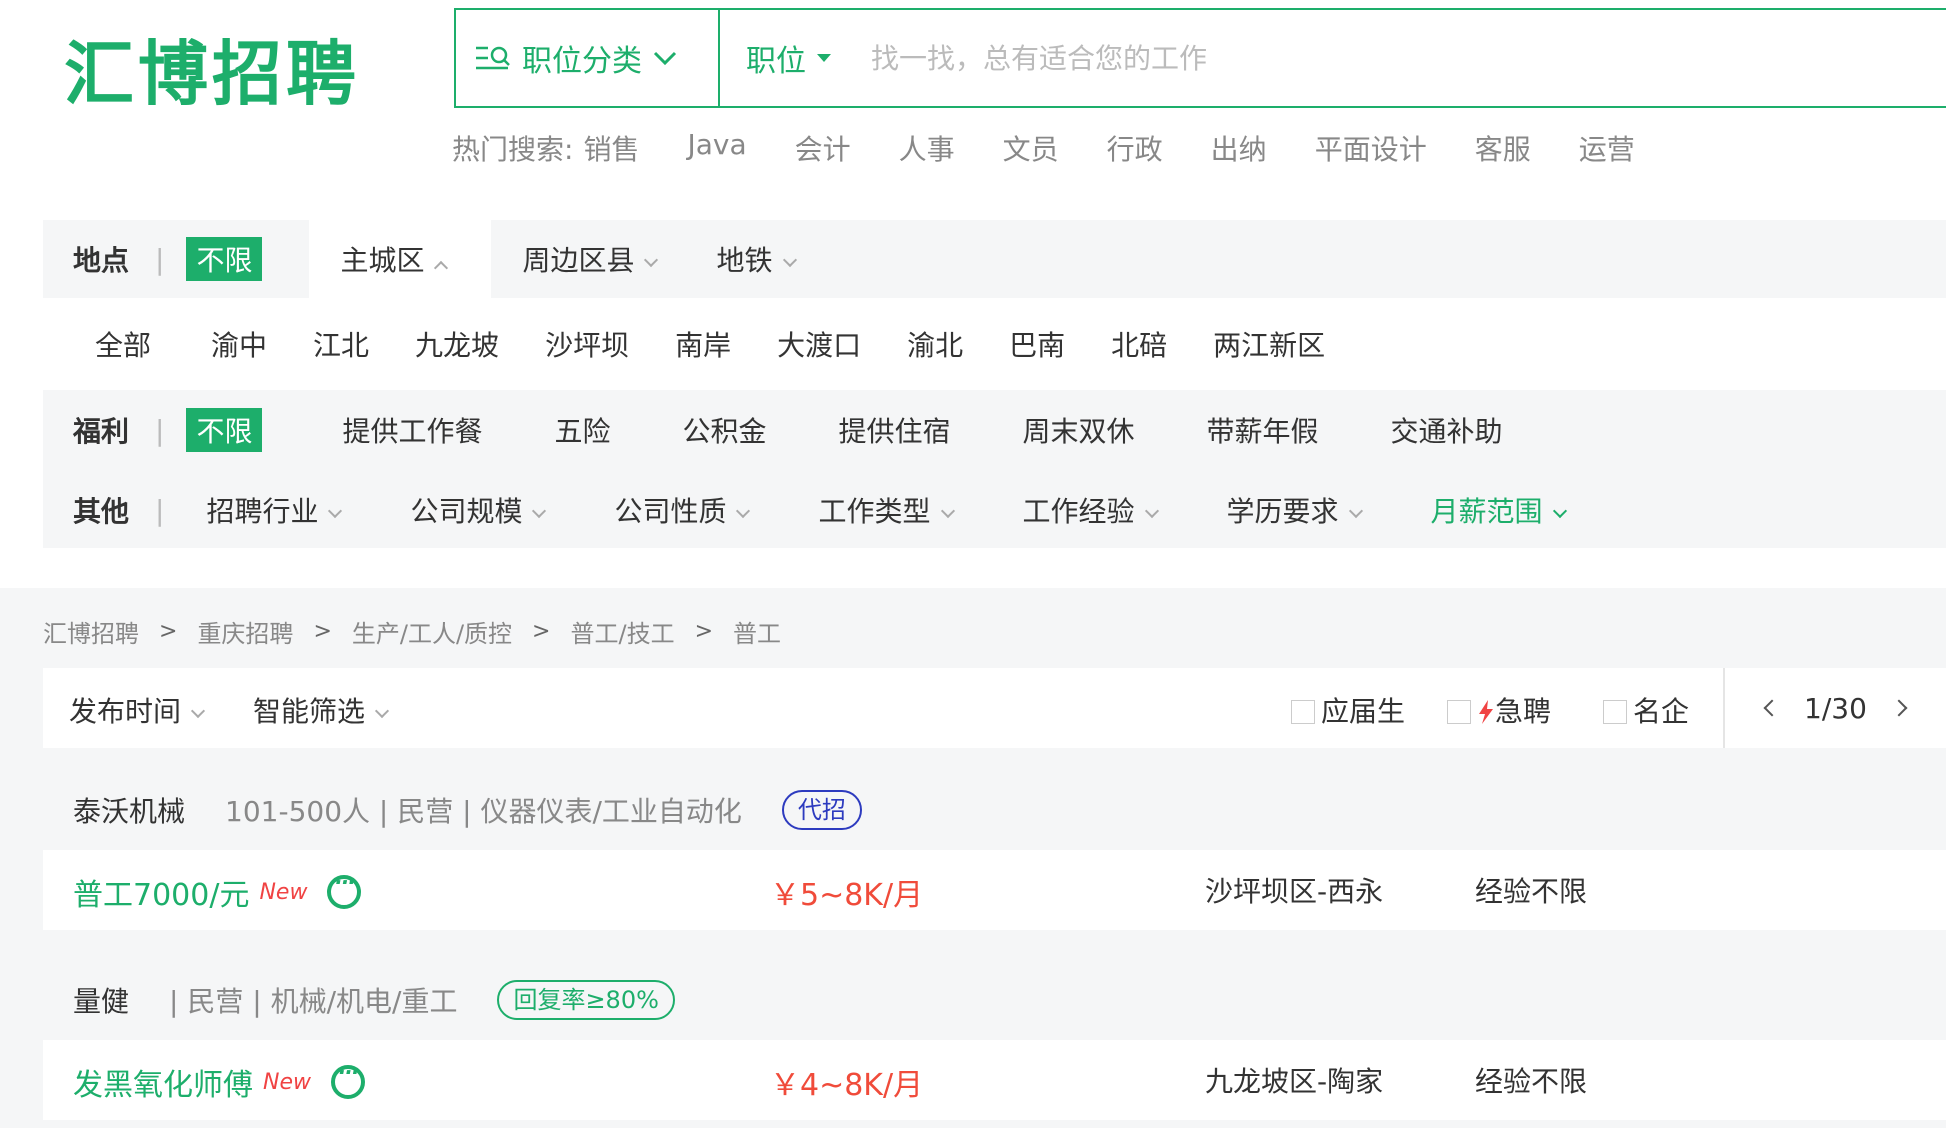  I want to click on location-unlimited: 不限, so click(224, 259).